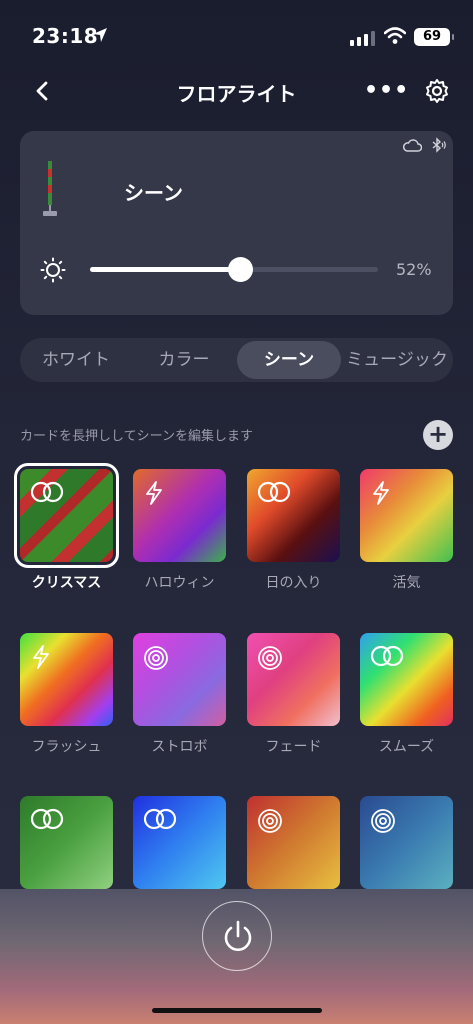 The image size is (473, 1024). I want to click on tab-scene: シーン, so click(289, 360).